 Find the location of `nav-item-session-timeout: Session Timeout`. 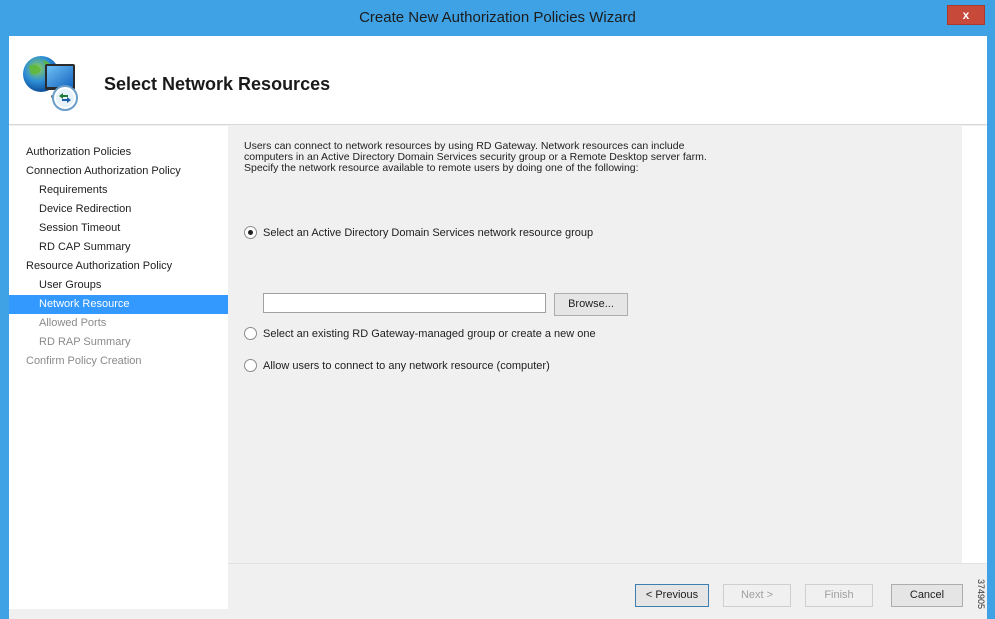

nav-item-session-timeout: Session Timeout is located at coordinates (118, 228).